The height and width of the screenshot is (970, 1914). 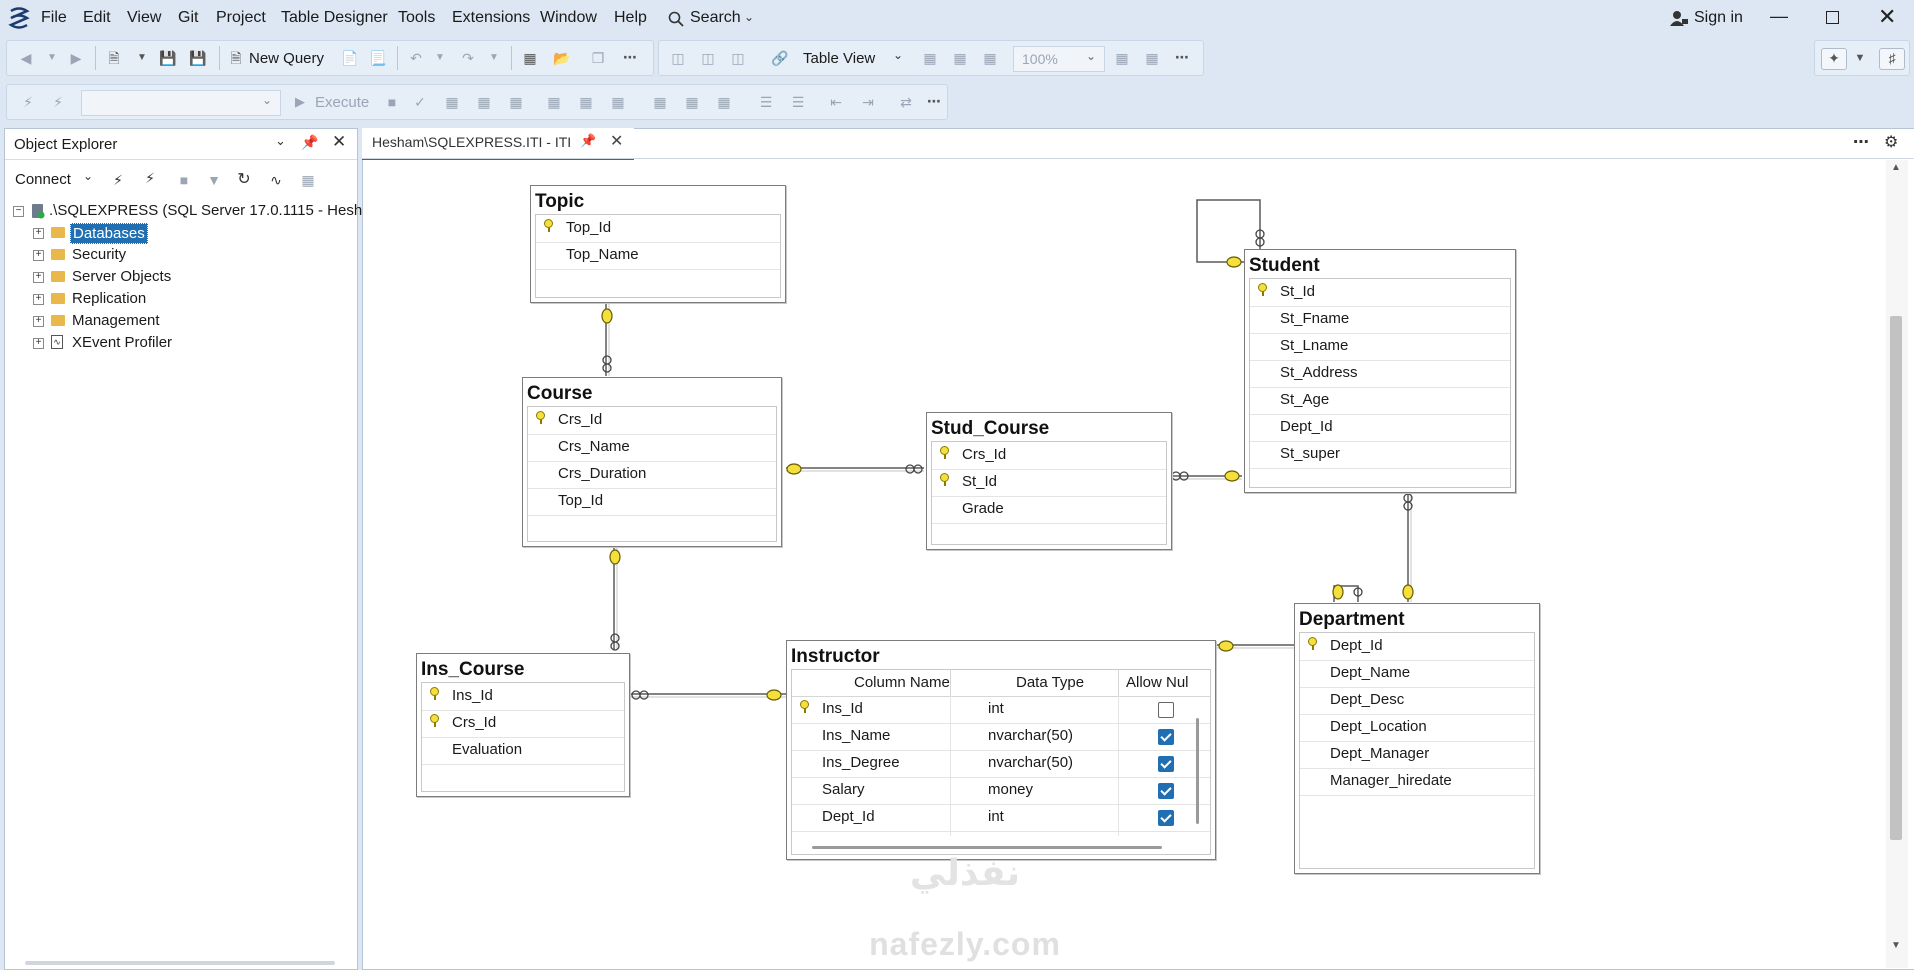 I want to click on column-row: Crs_Name, so click(x=652, y=448).